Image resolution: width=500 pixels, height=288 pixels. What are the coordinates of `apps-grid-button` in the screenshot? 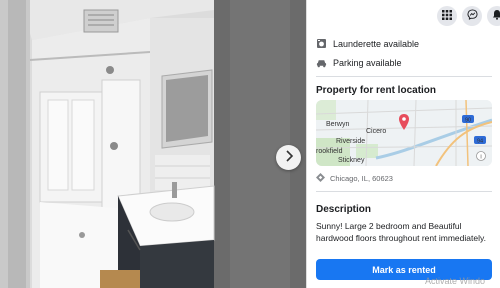 It's located at (447, 16).